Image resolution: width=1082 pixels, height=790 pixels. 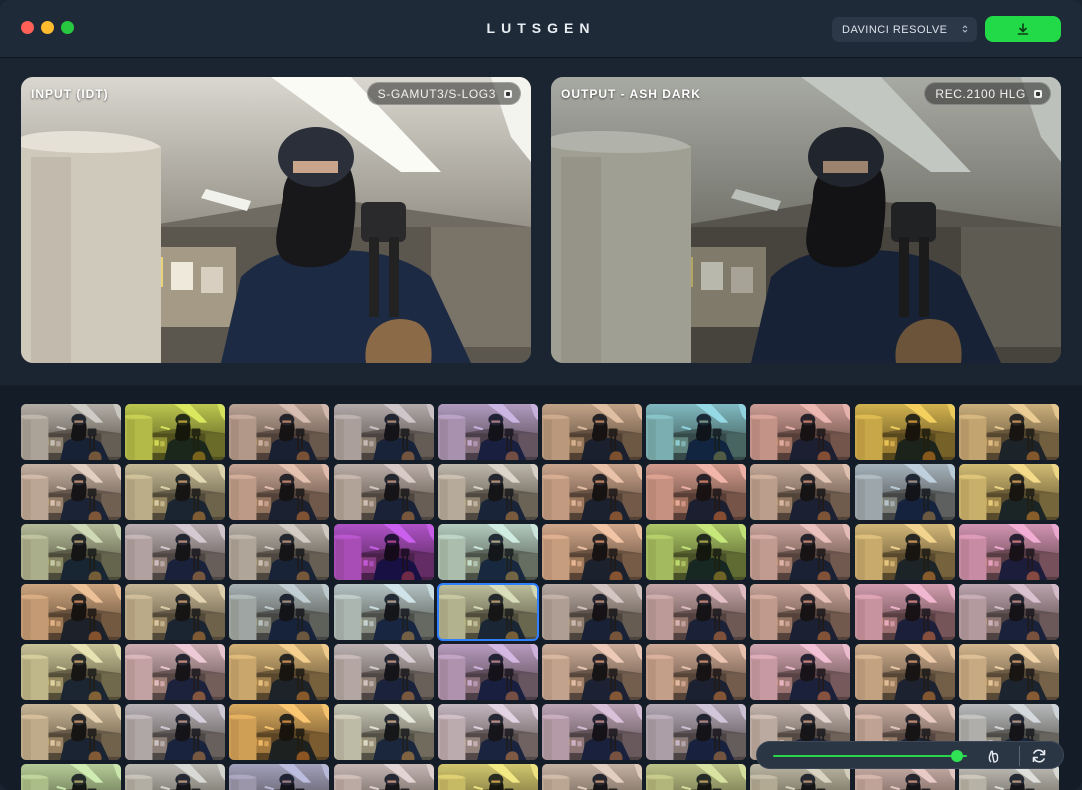 What do you see at coordinates (1039, 756) in the screenshot?
I see `refresh-icon` at bounding box center [1039, 756].